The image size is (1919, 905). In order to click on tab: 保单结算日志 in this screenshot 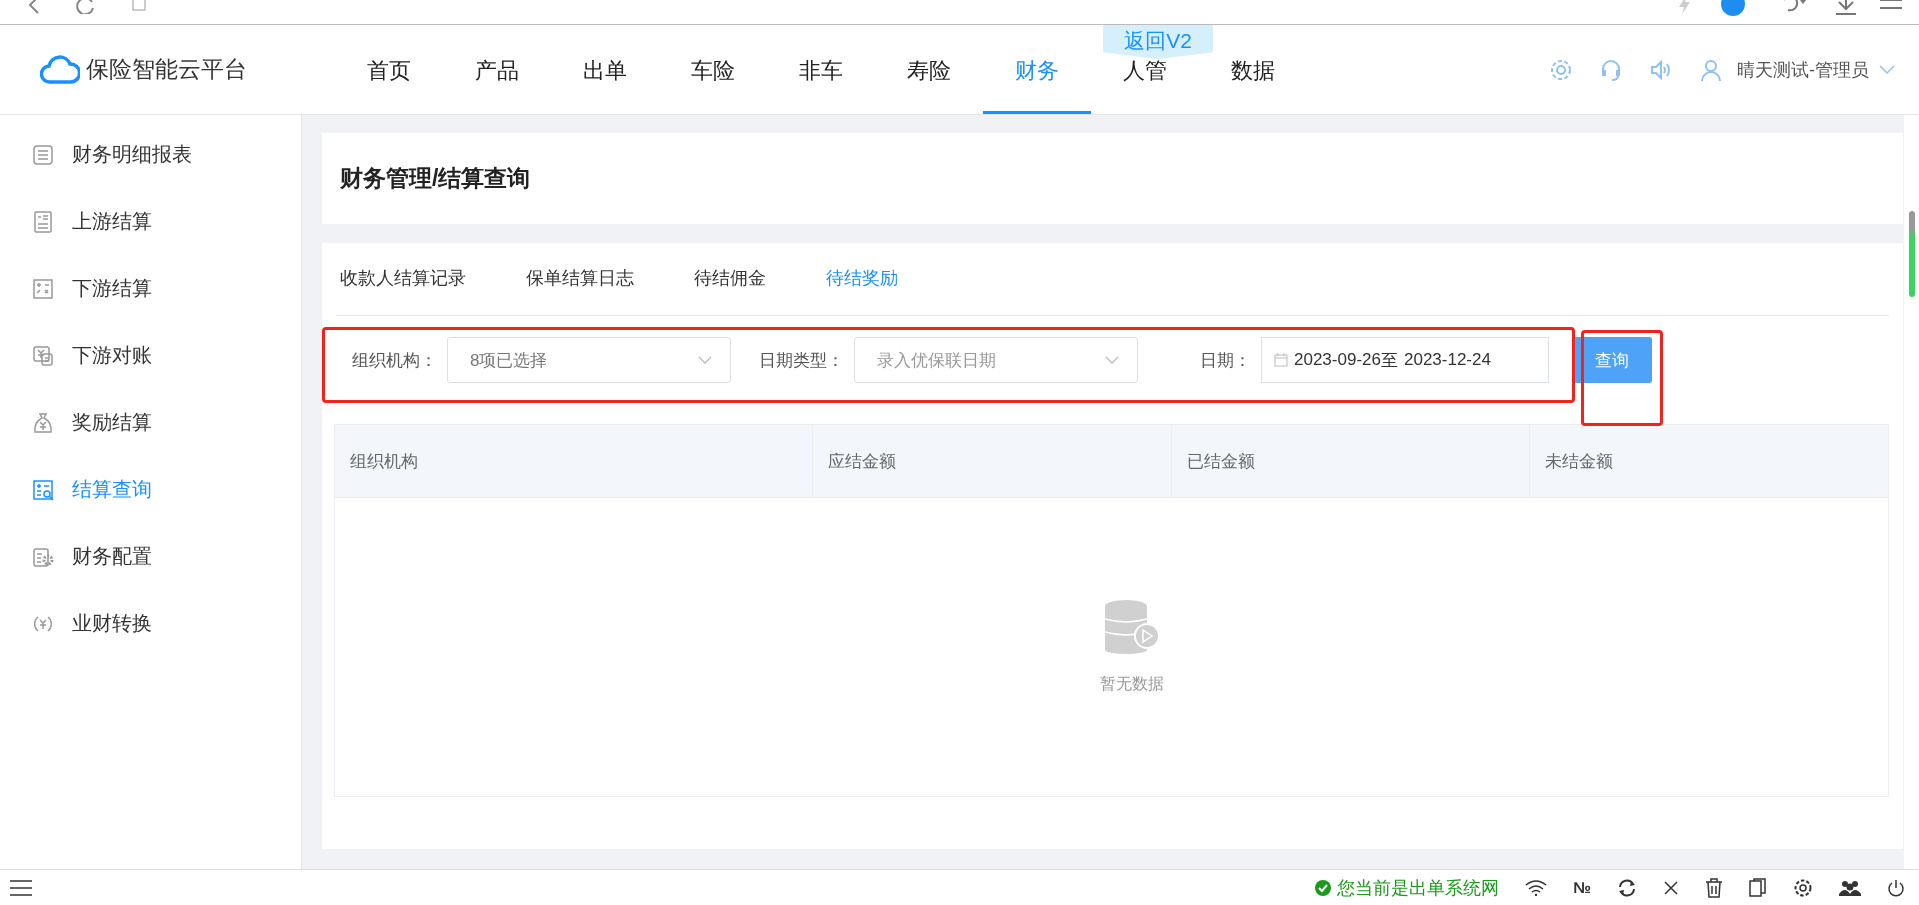, I will do `click(580, 279)`.